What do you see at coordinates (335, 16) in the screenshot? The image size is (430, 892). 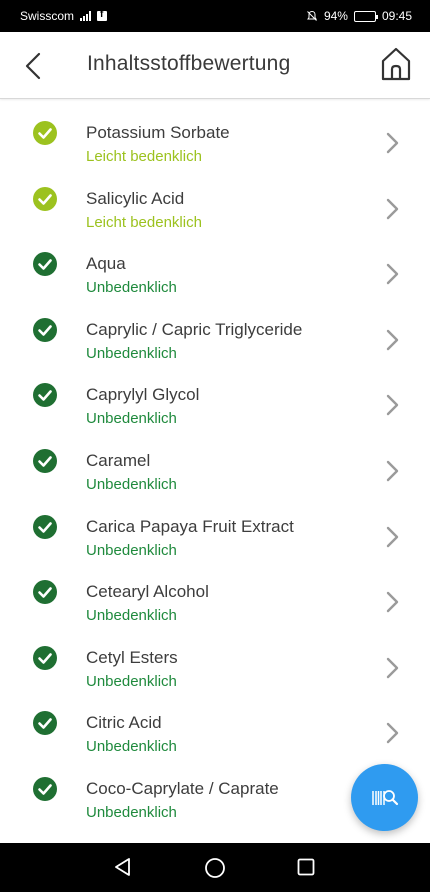 I see `battery-percent: 94%` at bounding box center [335, 16].